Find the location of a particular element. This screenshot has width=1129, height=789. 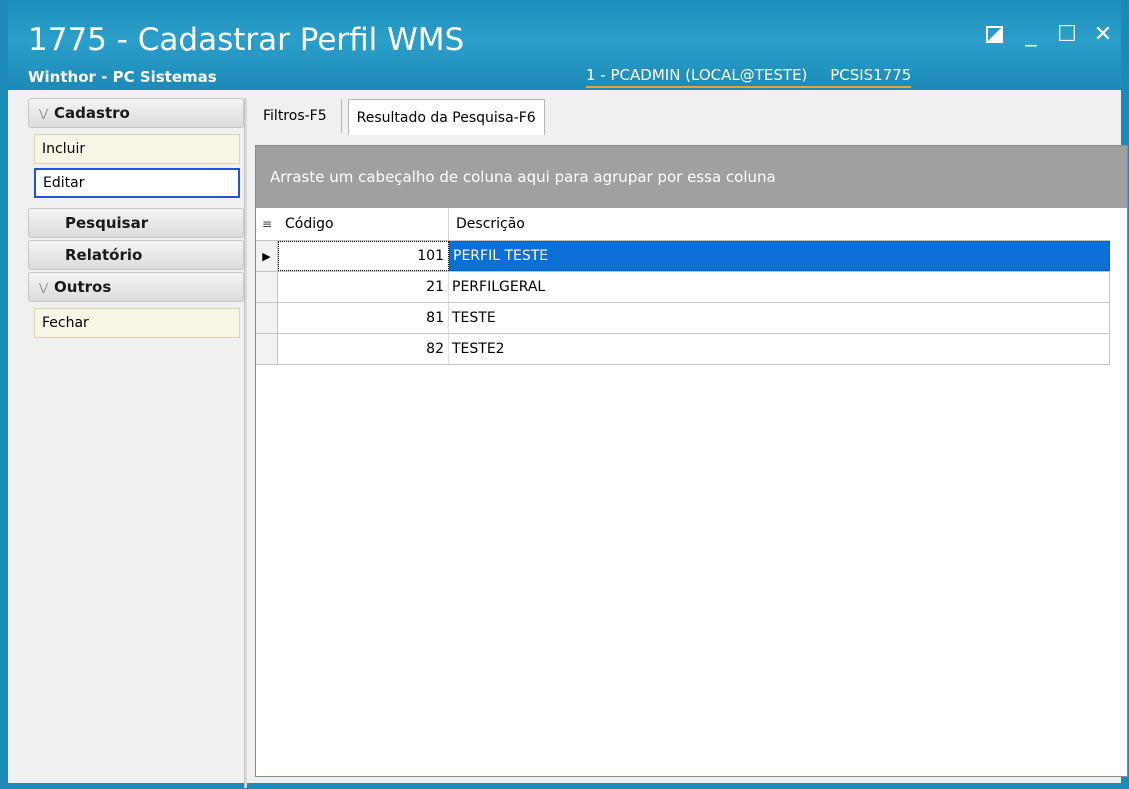

close-button: ✕ is located at coordinates (1103, 35).